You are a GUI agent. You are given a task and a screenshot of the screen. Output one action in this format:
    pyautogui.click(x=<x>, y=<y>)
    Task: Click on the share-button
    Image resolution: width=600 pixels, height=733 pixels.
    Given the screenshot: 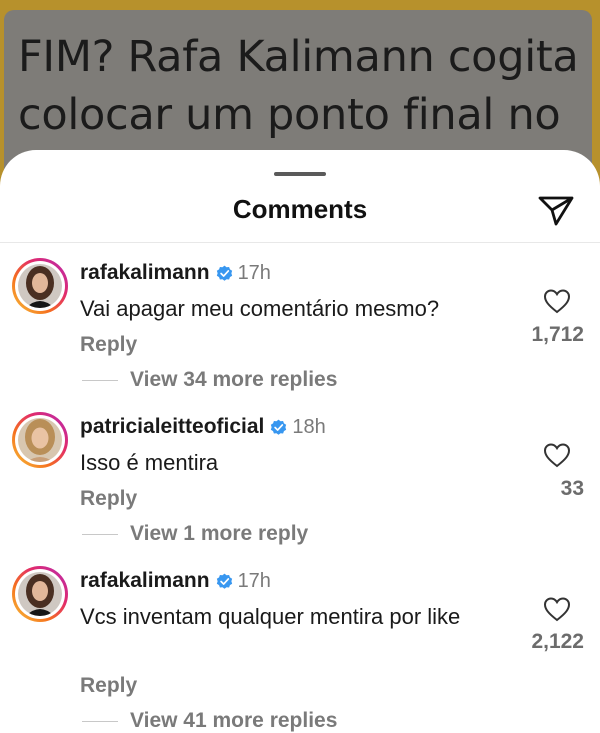 What is the action you would take?
    pyautogui.click(x=556, y=210)
    